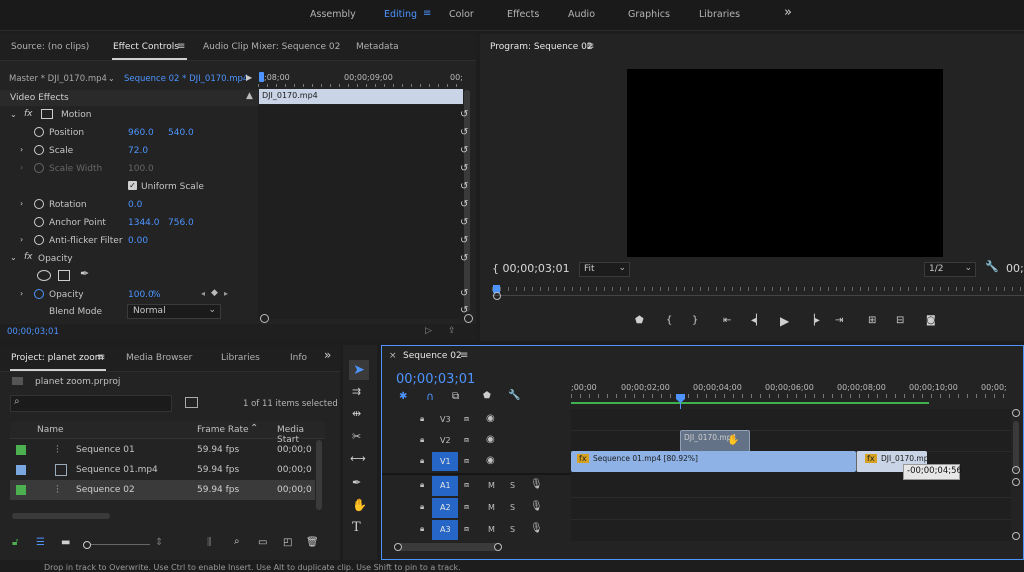  Describe the element at coordinates (162, 490) in the screenshot. I see `list-item-selected: ⫶ Sequence 02 59.94 fps 00;00;0` at that location.